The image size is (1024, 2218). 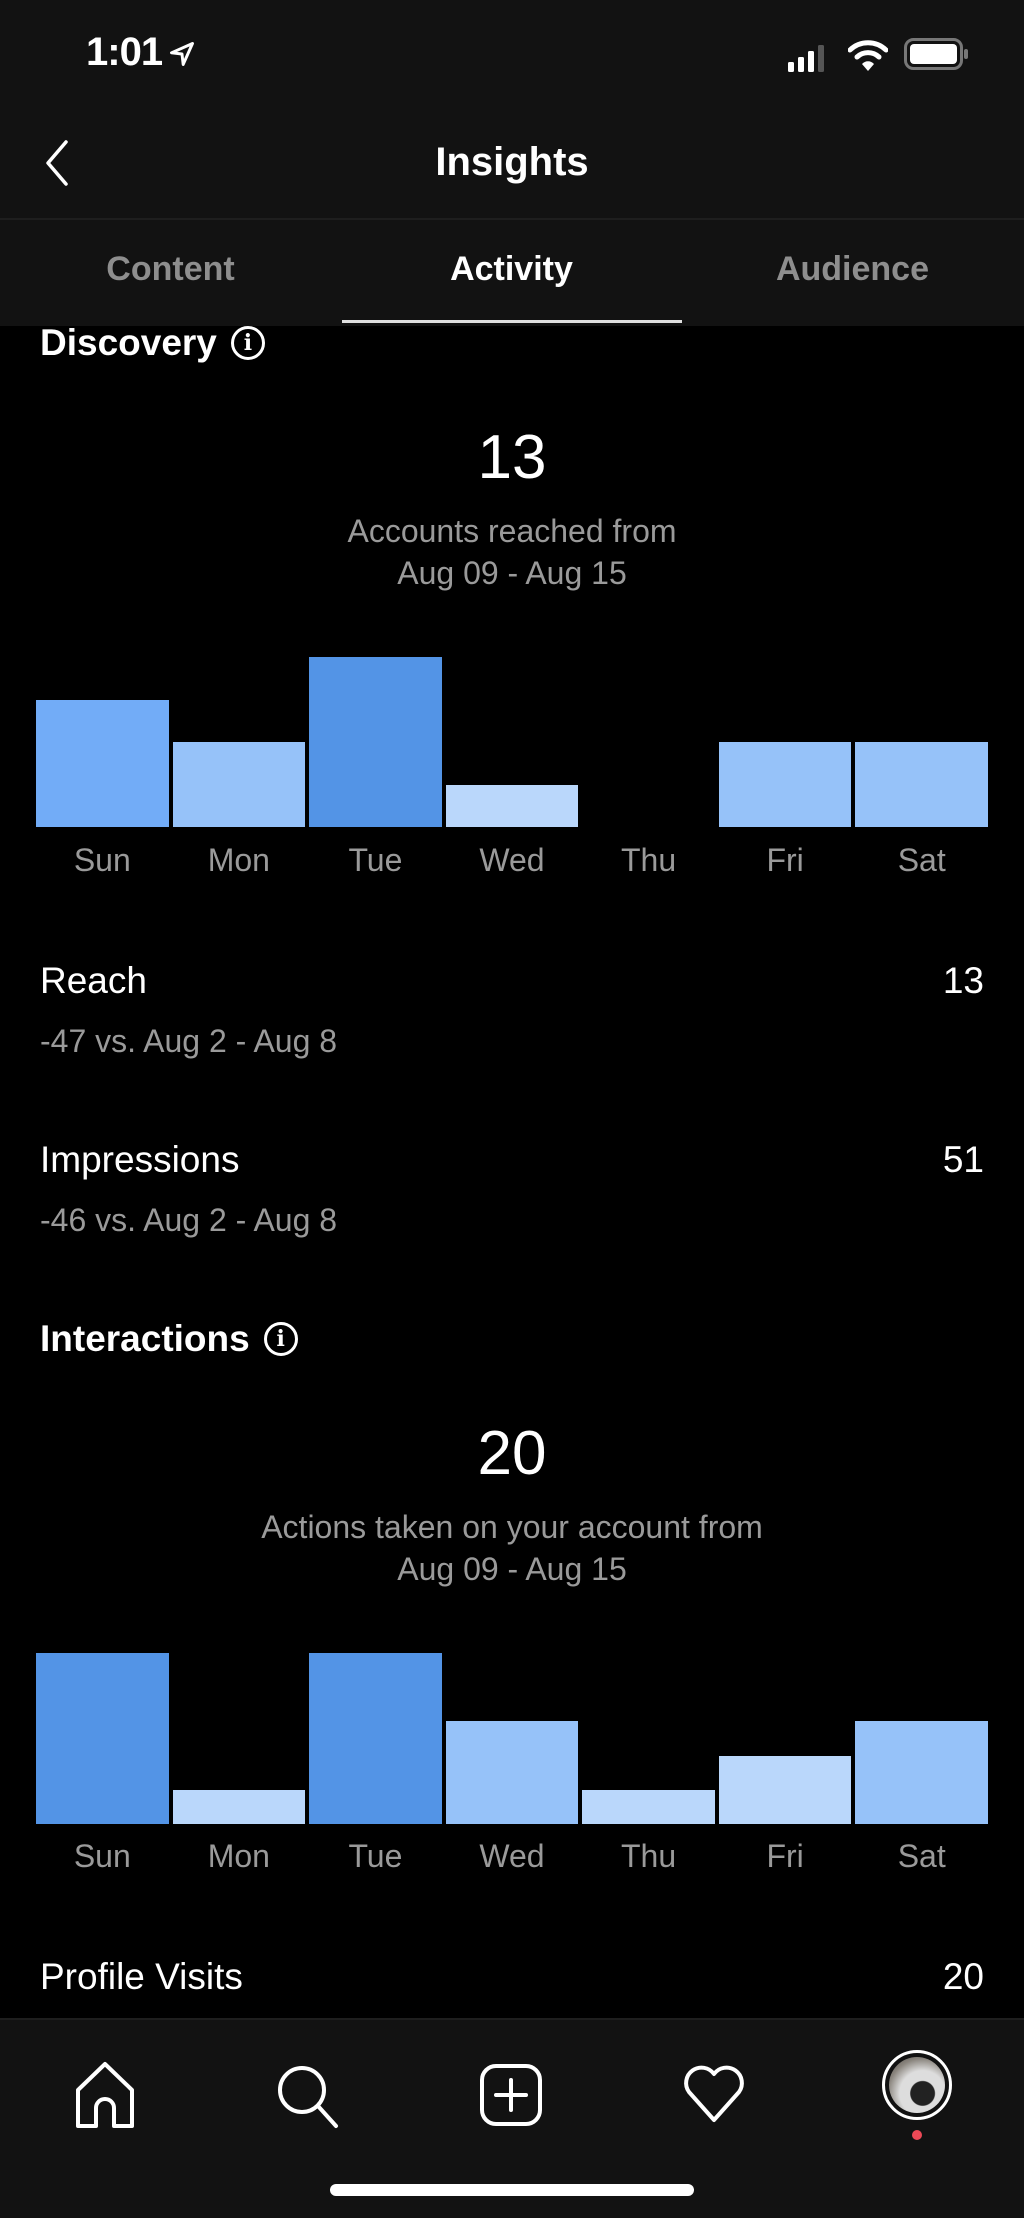 I want to click on interactions-bar-chart, so click(x=512, y=1738).